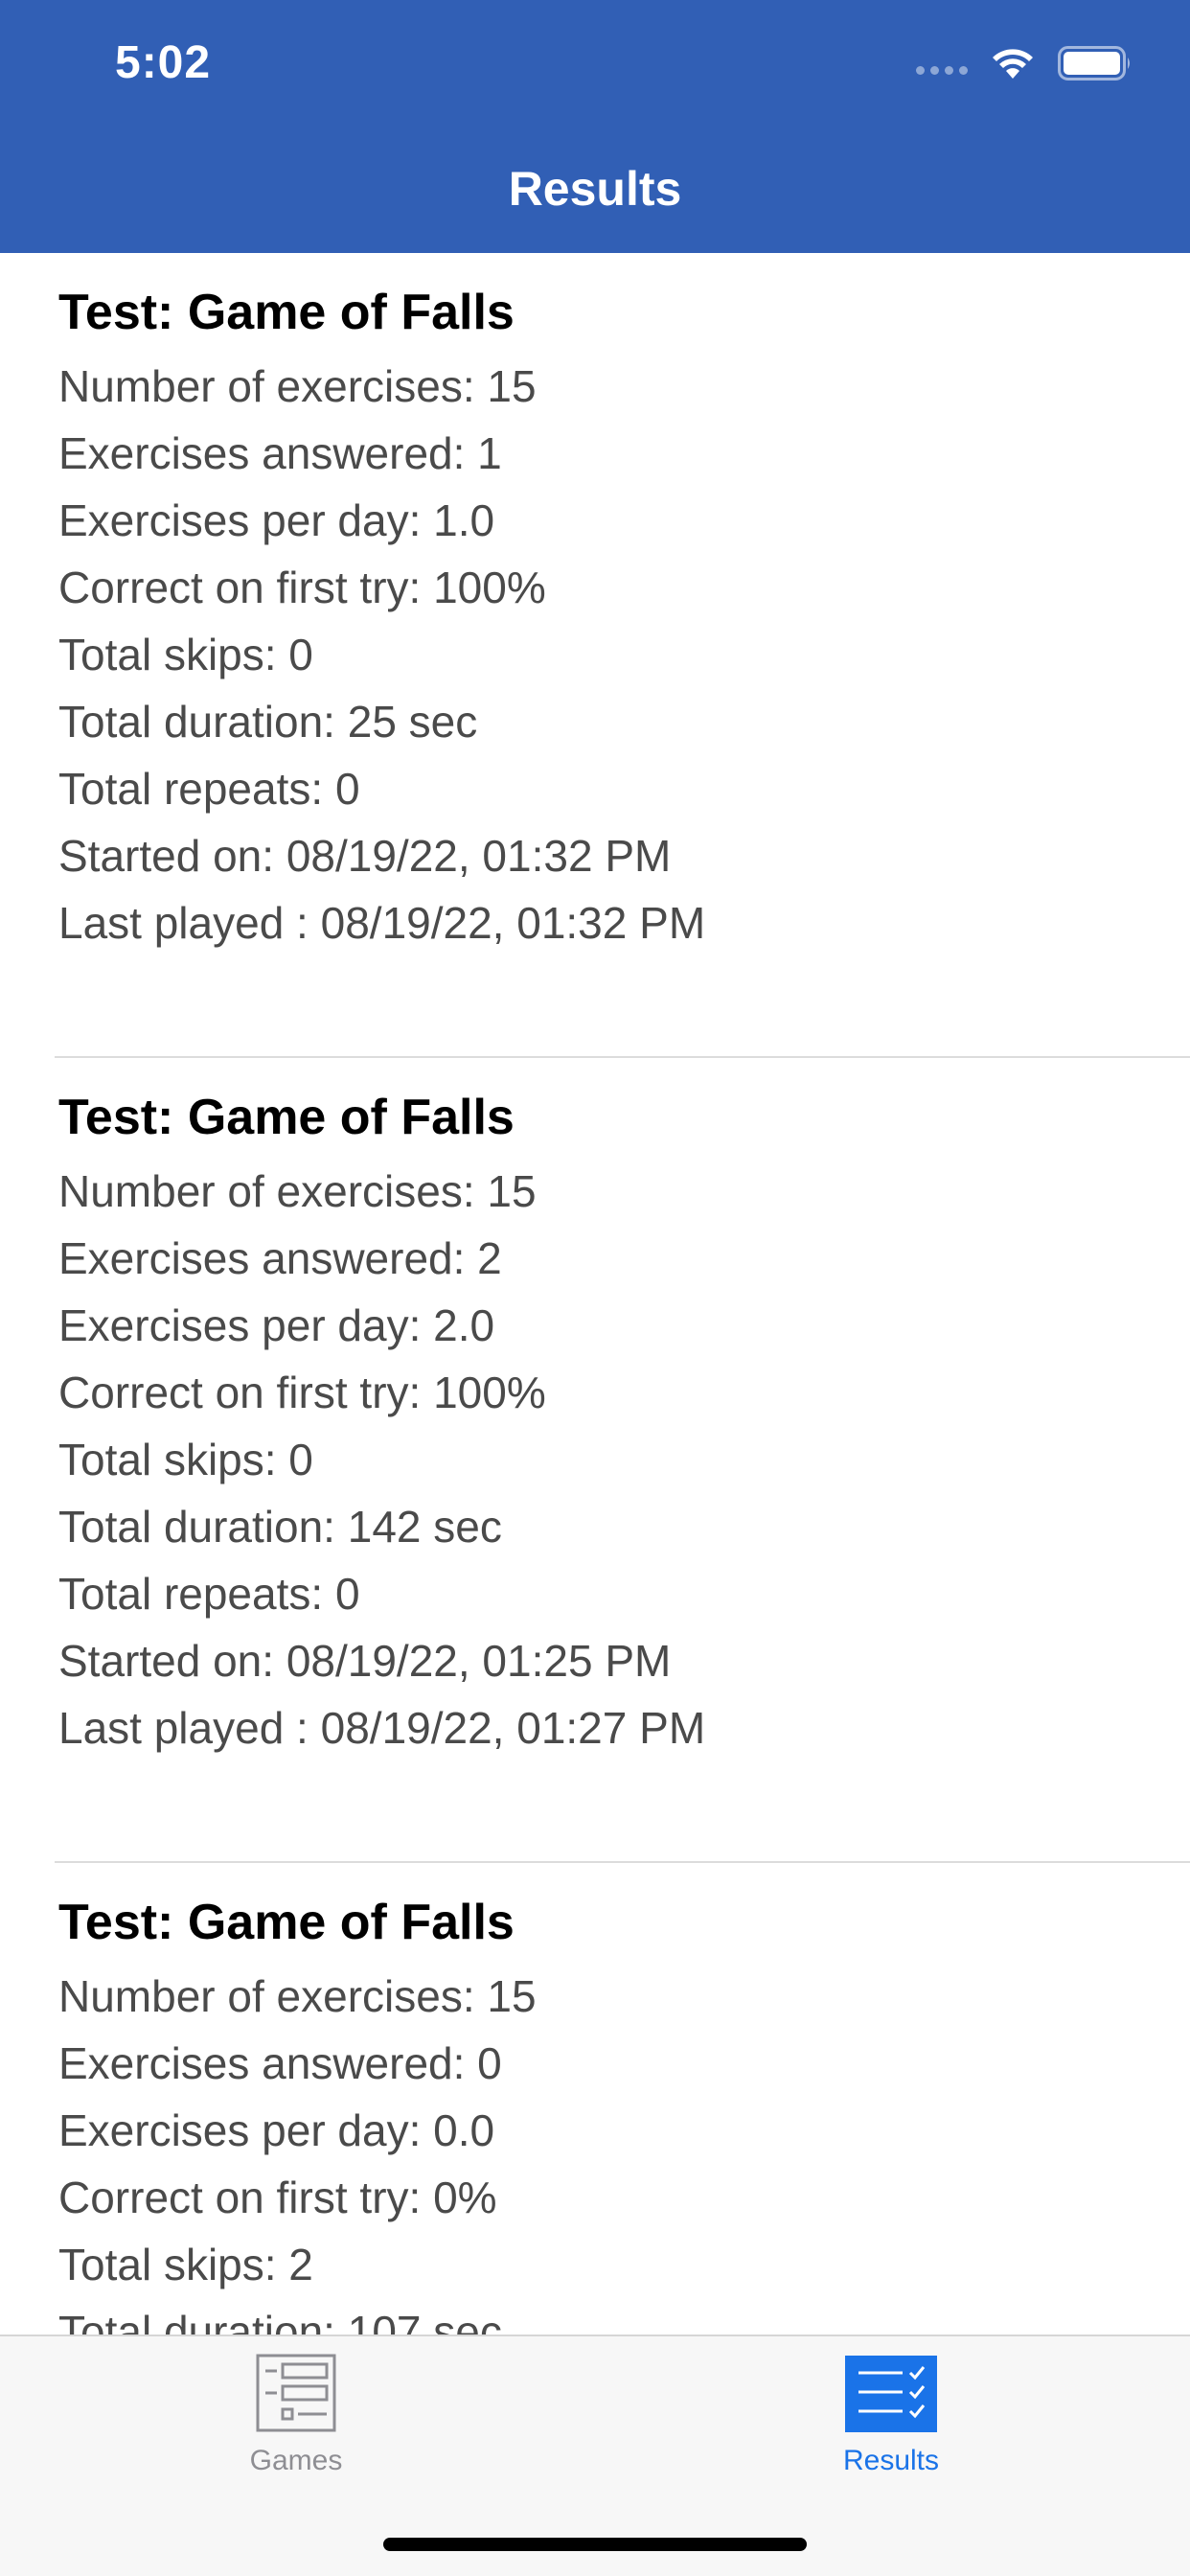  Describe the element at coordinates (382, 923) in the screenshot. I see `stat-last-played: Last played : 08/19/22, 01:32 PM` at that location.